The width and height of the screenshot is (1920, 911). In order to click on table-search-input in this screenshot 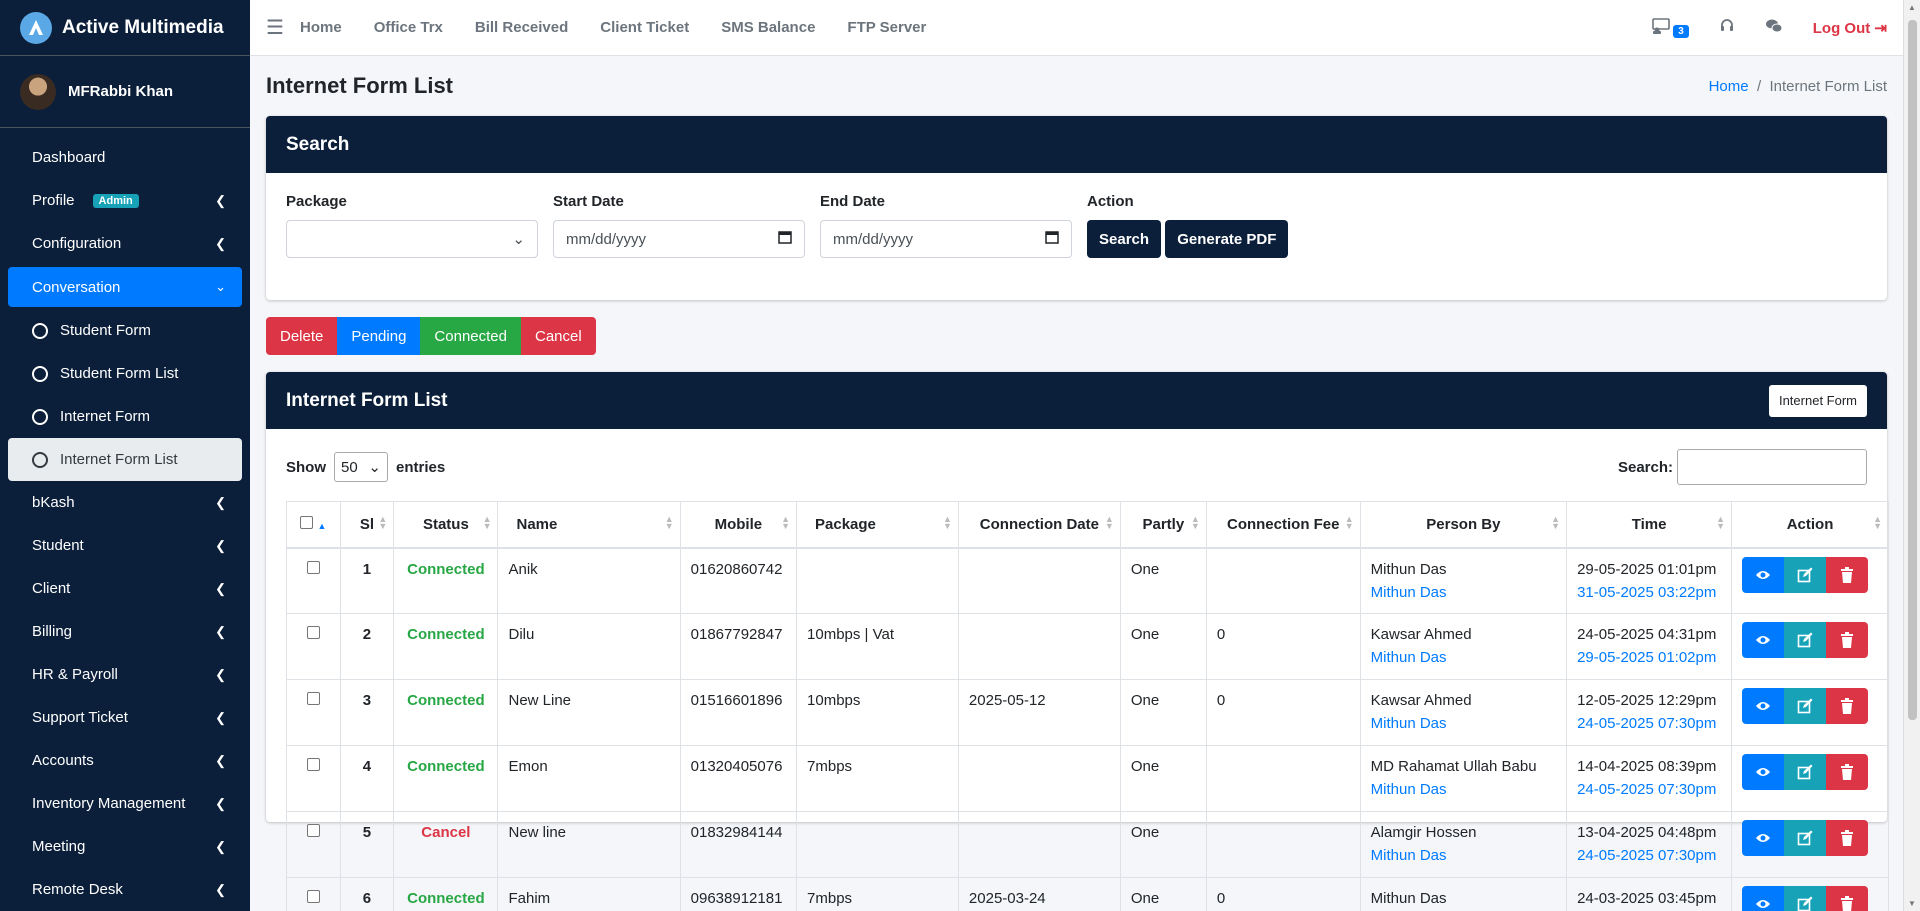, I will do `click(1772, 467)`.